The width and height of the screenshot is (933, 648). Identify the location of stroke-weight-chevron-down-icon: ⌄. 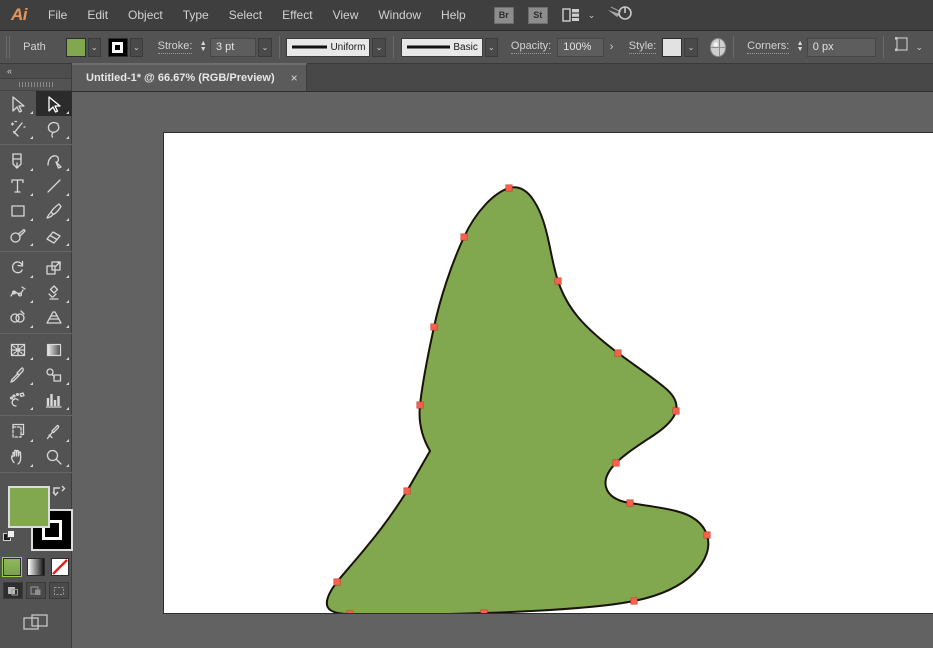
(265, 47).